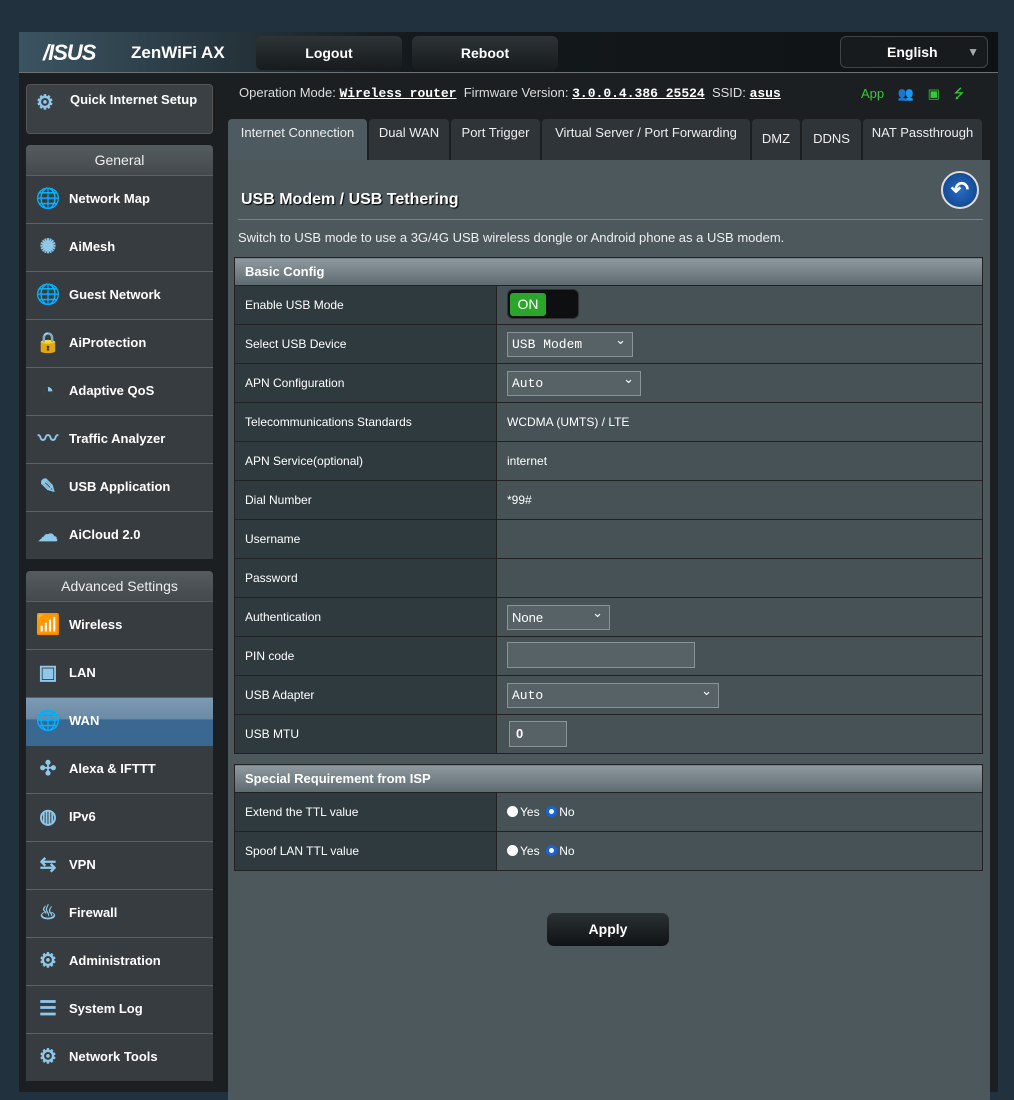 This screenshot has width=1014, height=1100. I want to click on extend-ttl-yes-radio, so click(512, 811).